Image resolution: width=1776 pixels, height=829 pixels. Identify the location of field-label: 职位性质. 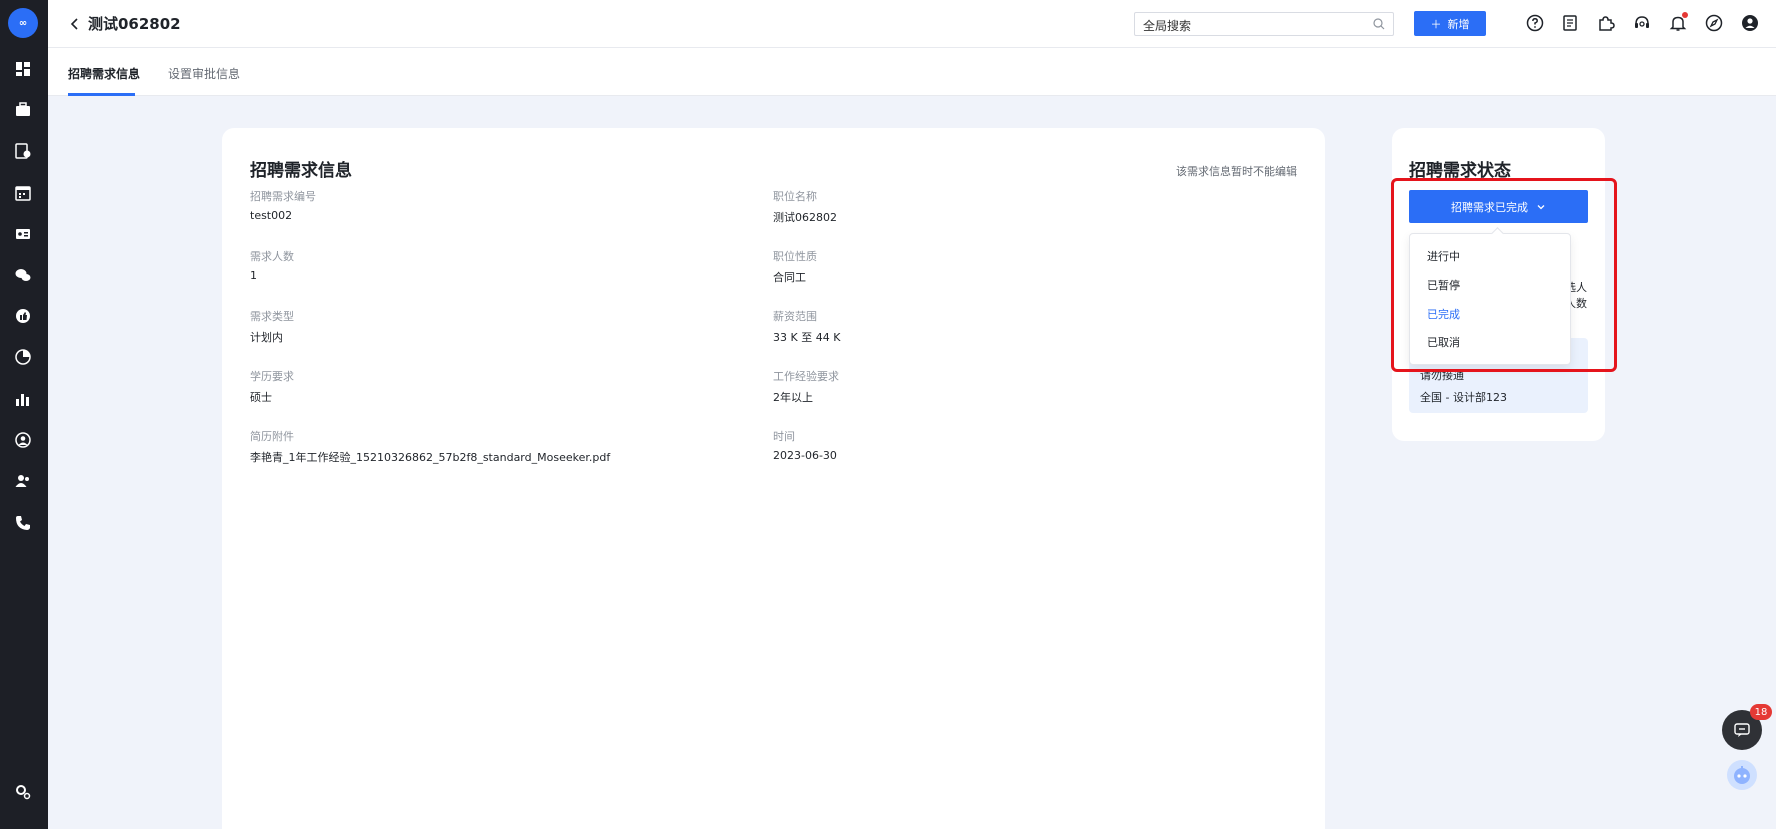
(795, 256).